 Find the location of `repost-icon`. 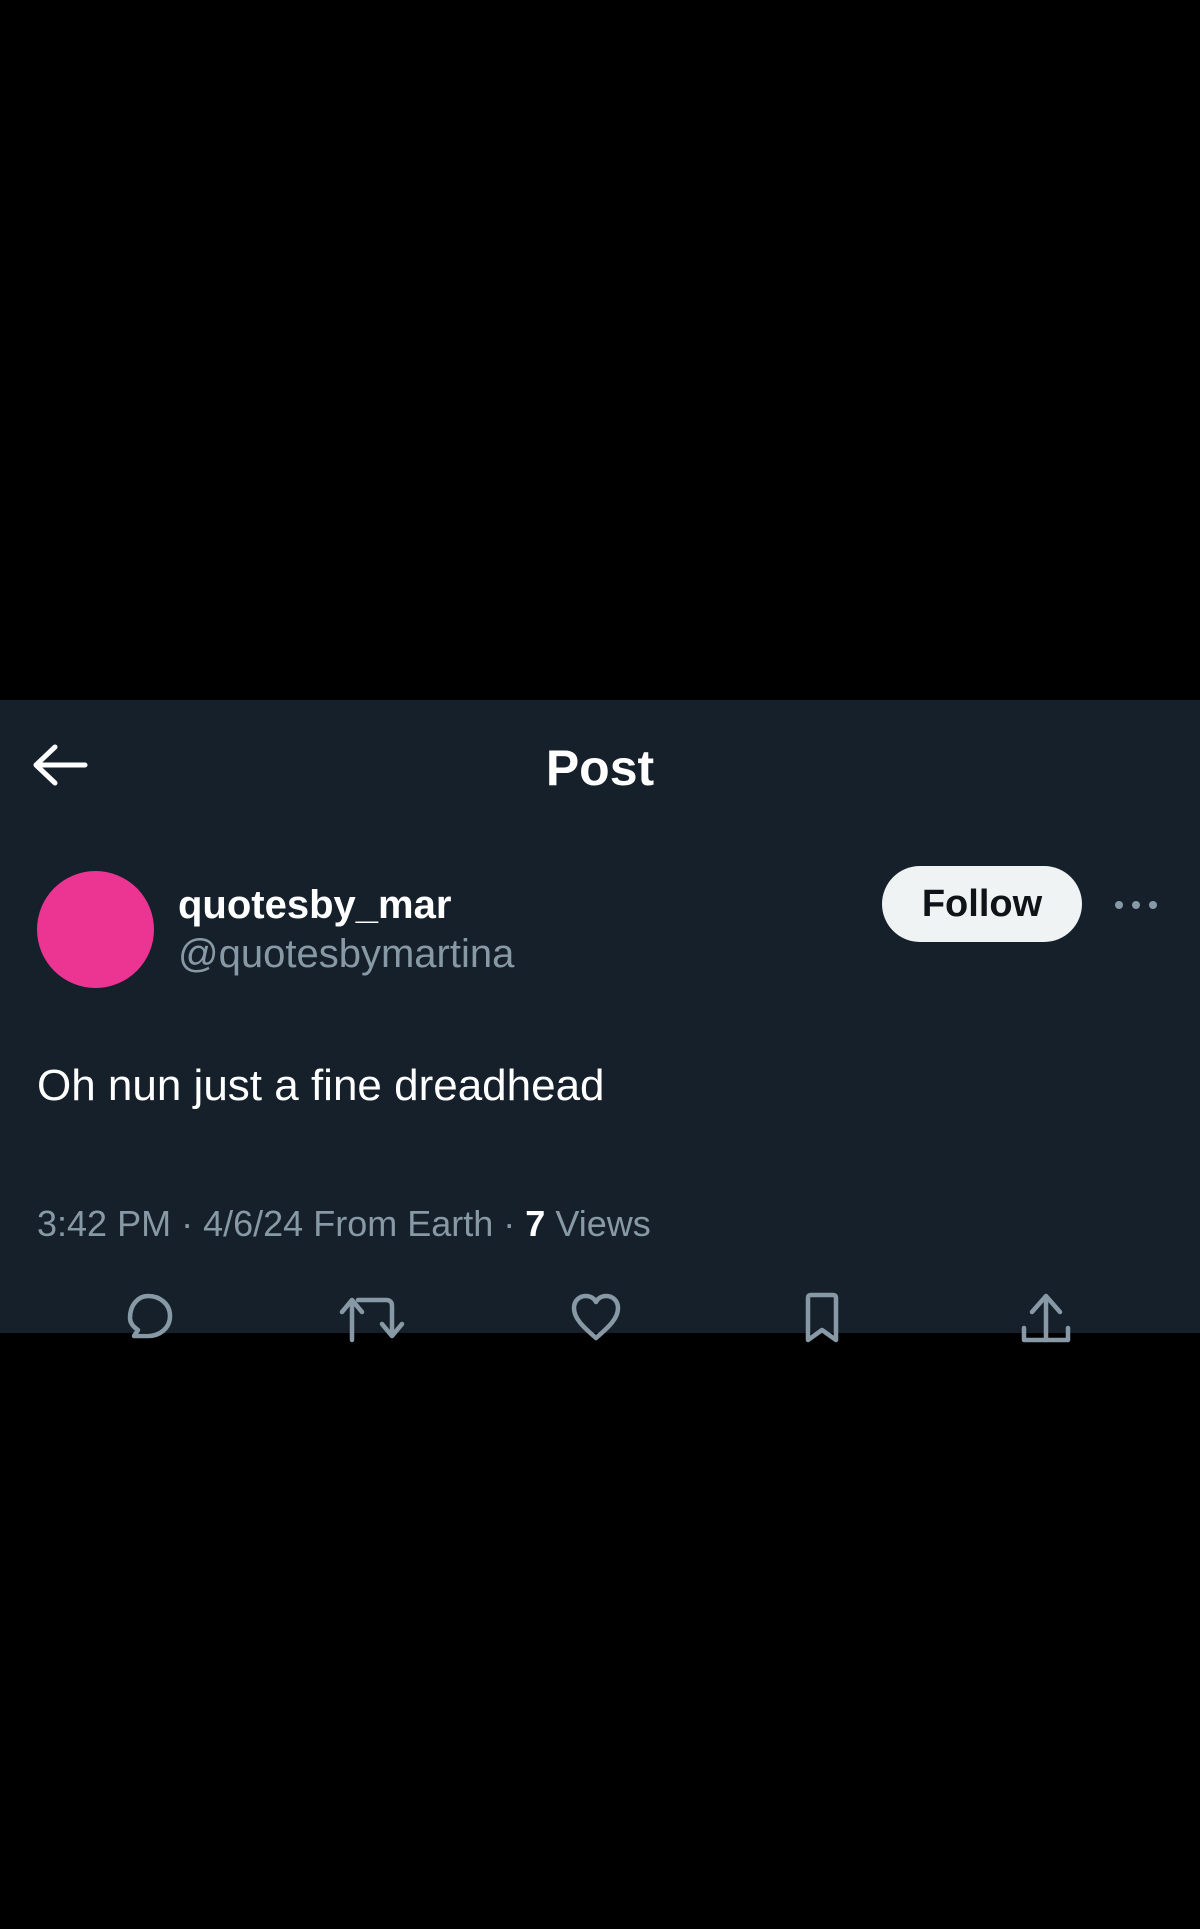

repost-icon is located at coordinates (372, 1320).